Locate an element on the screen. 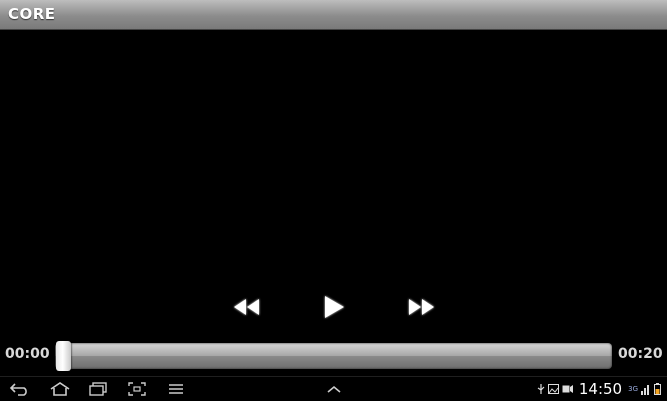 The image size is (667, 401). title-bar: CORE is located at coordinates (333, 15).